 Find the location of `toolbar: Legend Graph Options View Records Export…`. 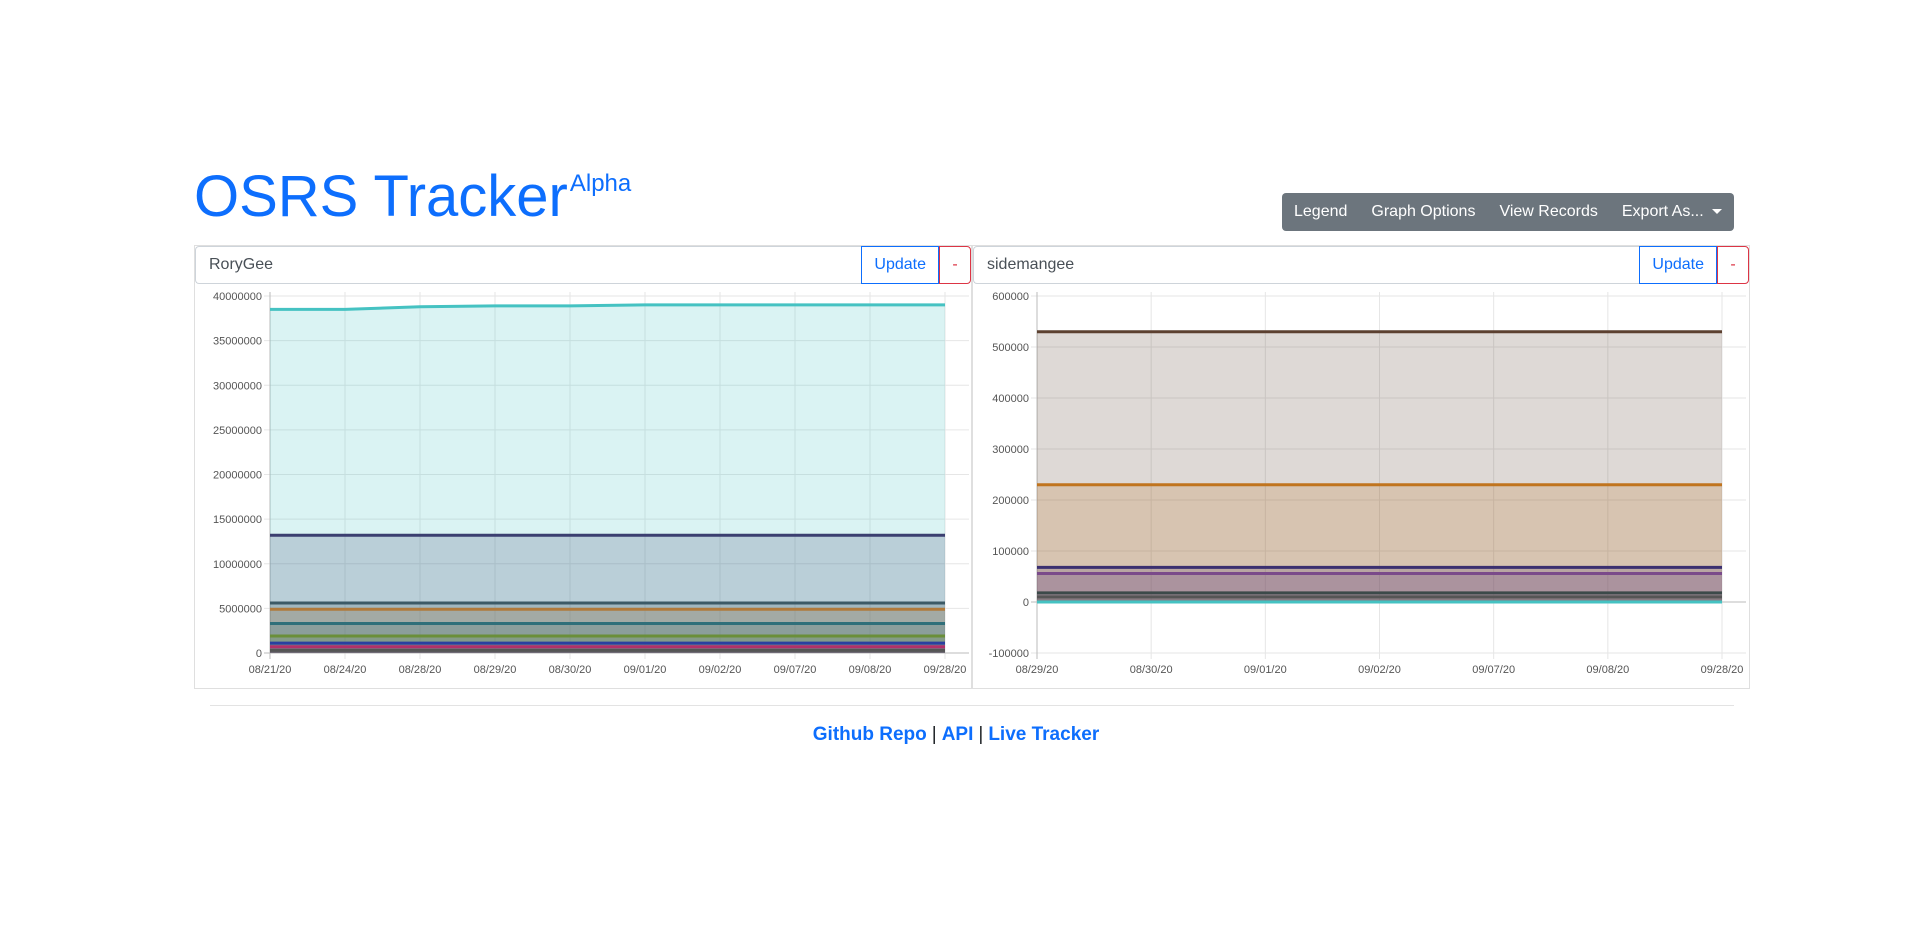

toolbar: Legend Graph Options View Records Export… is located at coordinates (1508, 212).